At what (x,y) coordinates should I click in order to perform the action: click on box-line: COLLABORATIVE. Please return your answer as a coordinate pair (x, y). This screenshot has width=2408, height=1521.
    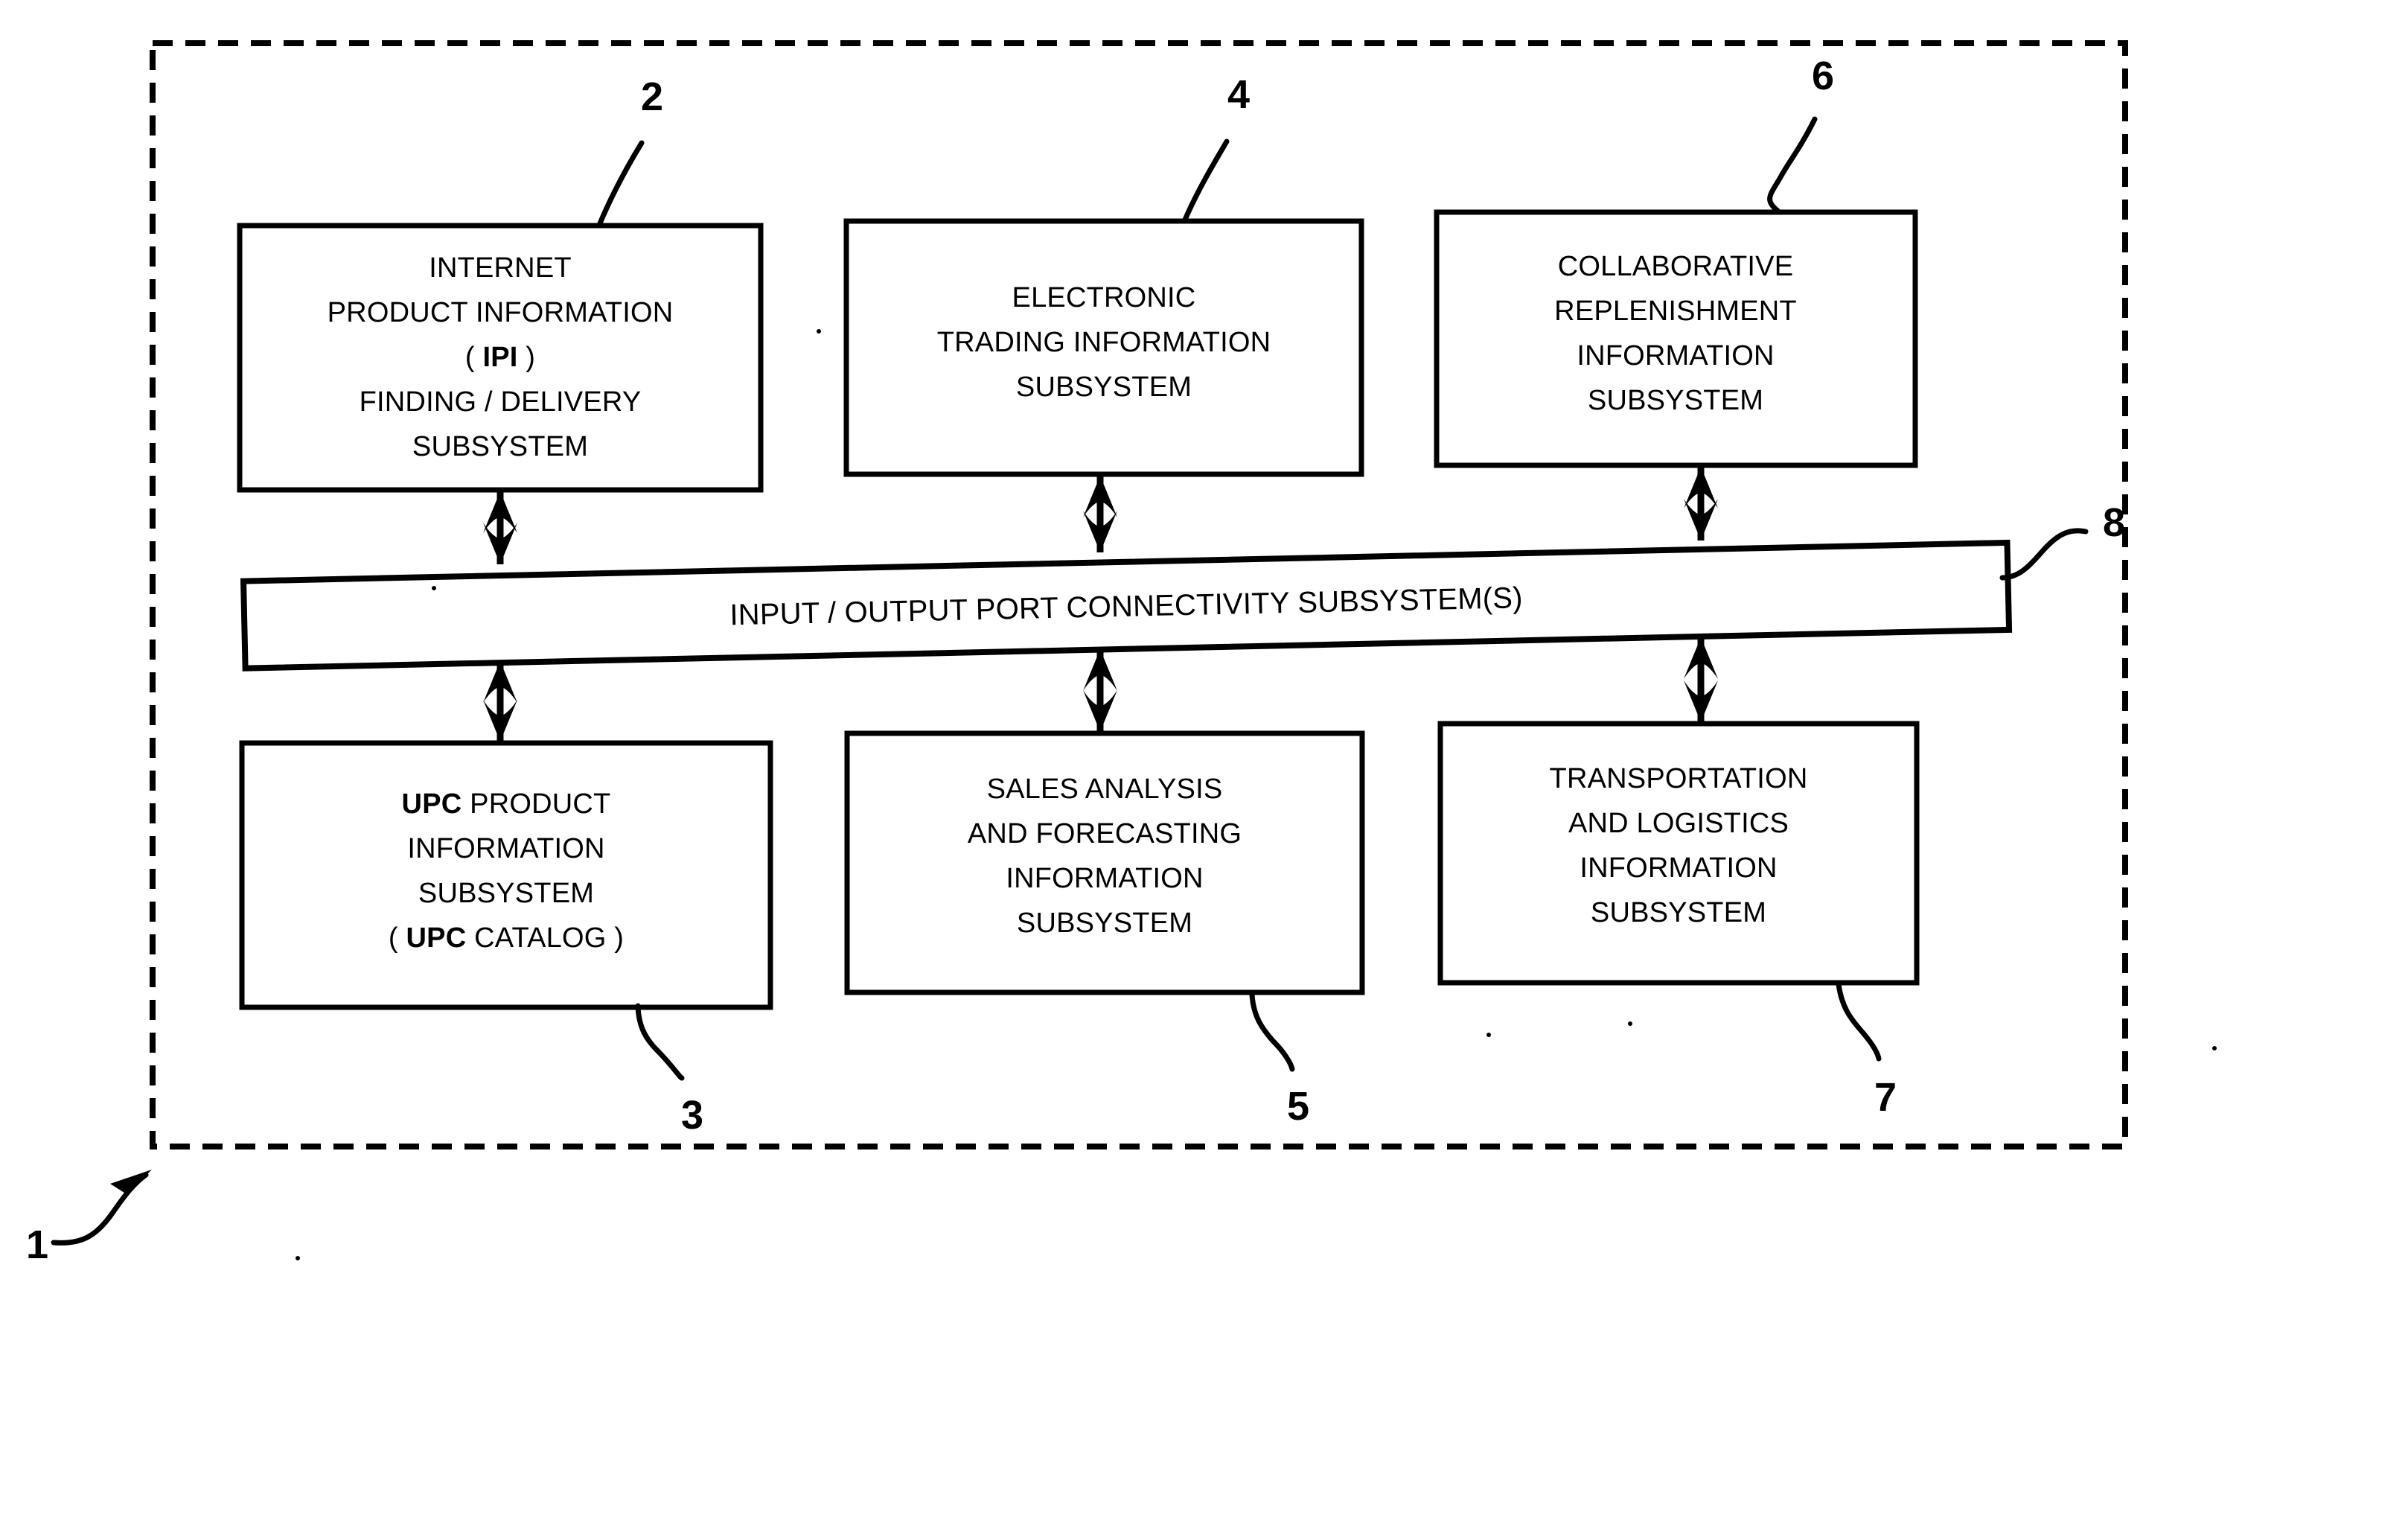
    Looking at the image, I should click on (1676, 266).